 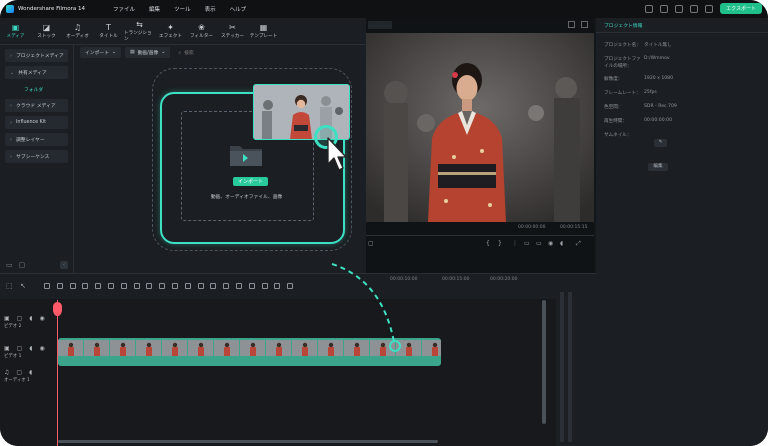 I want to click on tab-filters: ❀ フィルター, so click(x=201, y=31).